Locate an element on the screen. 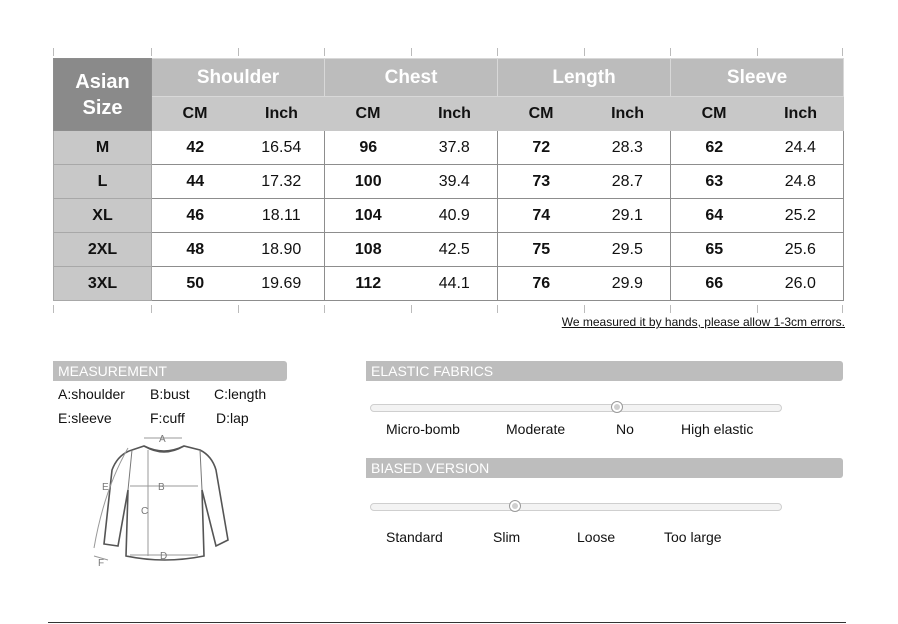  chest-header: Chest is located at coordinates (411, 77).